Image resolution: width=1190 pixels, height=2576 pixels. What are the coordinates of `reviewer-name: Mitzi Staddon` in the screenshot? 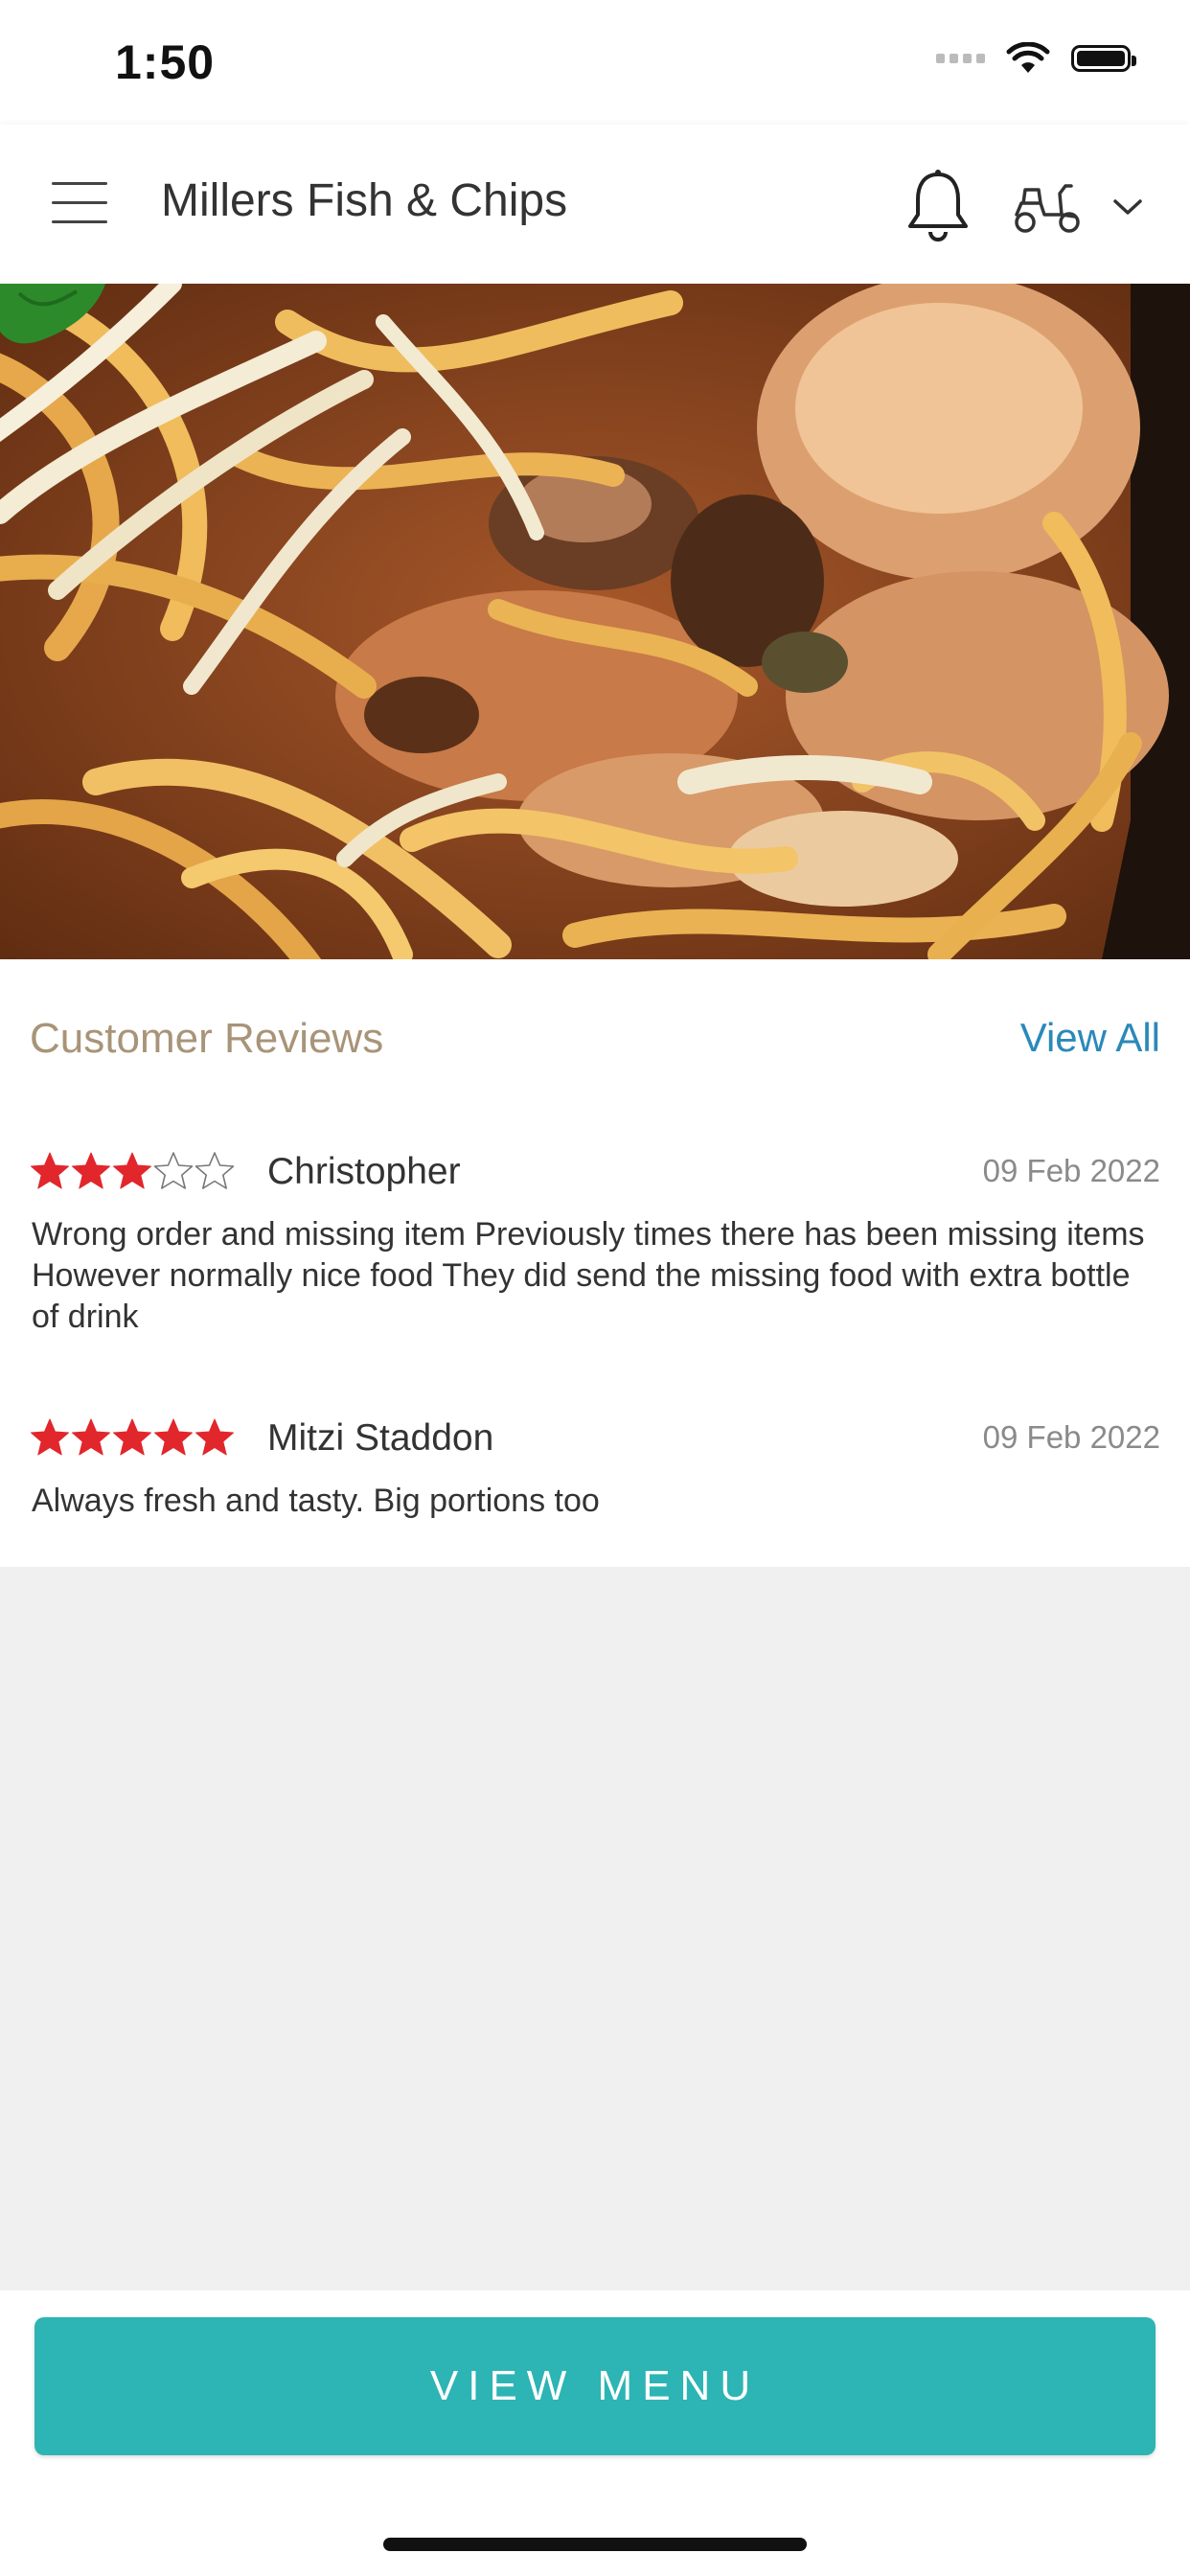 It's located at (381, 1438).